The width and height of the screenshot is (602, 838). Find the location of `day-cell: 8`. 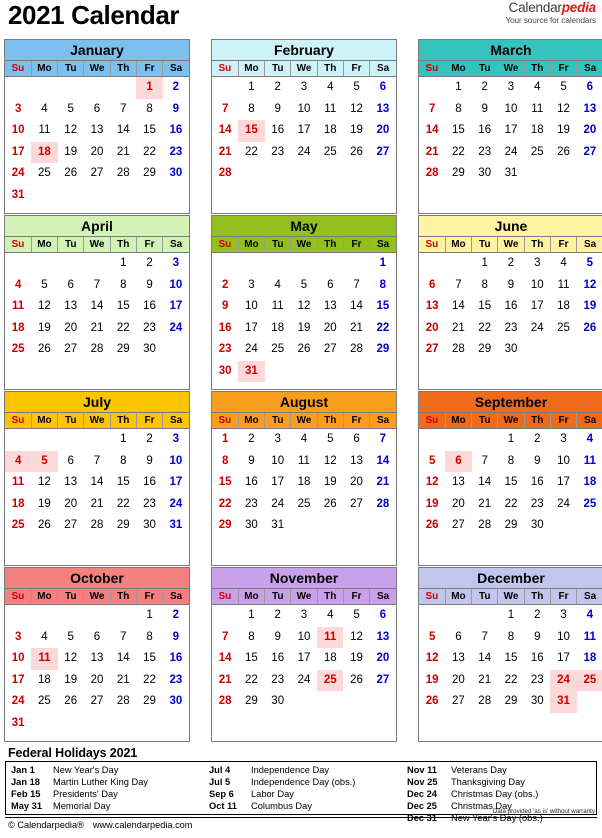

day-cell: 8 is located at coordinates (511, 636).